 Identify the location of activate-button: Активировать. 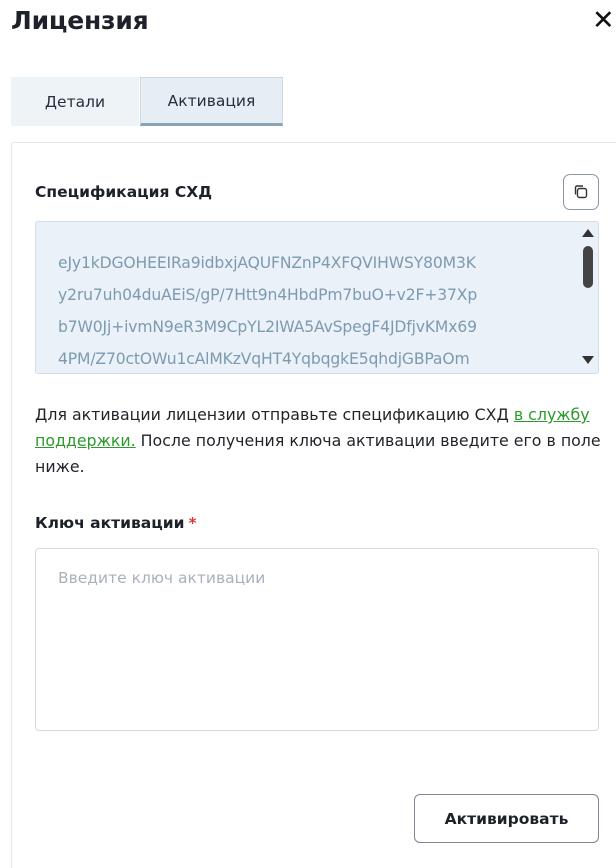
(506, 818).